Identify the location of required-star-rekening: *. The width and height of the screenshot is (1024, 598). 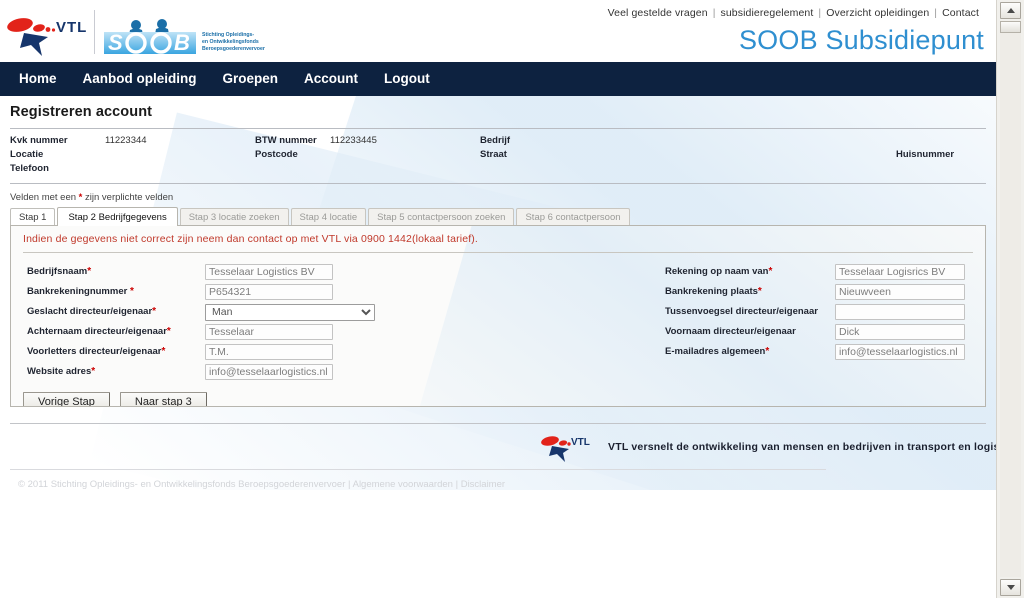
(770, 271).